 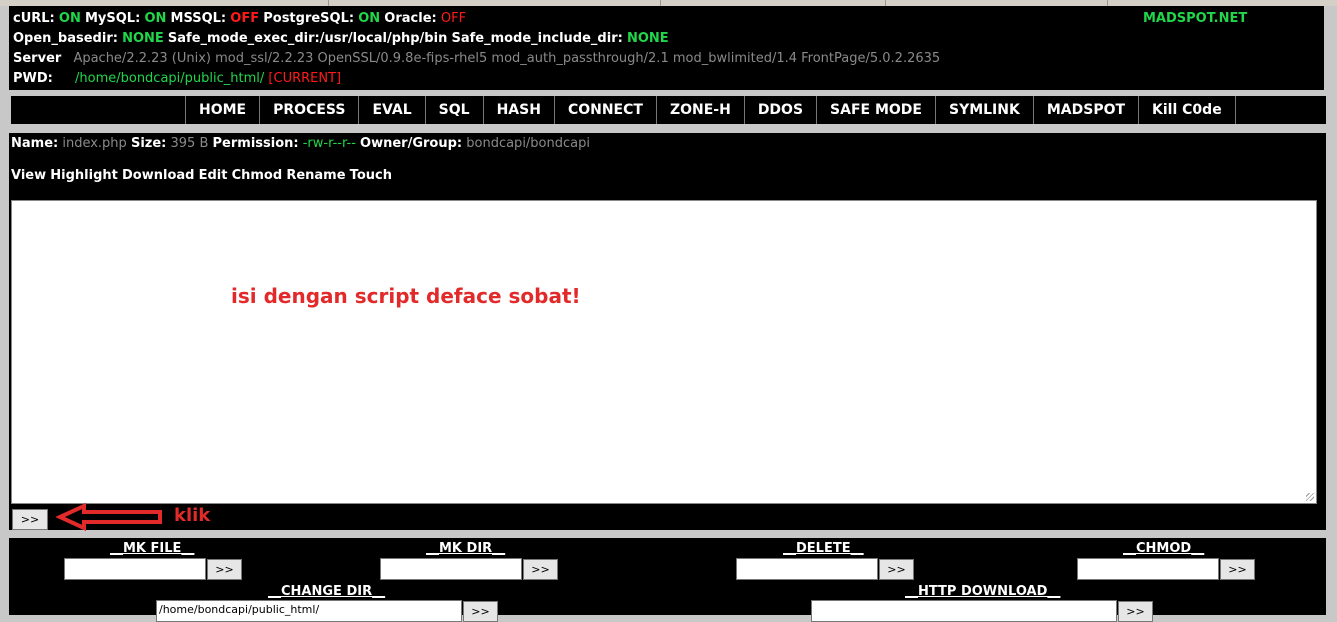 I want to click on changedir-input: /home/bondcapi/public_html/, so click(x=309, y=611).